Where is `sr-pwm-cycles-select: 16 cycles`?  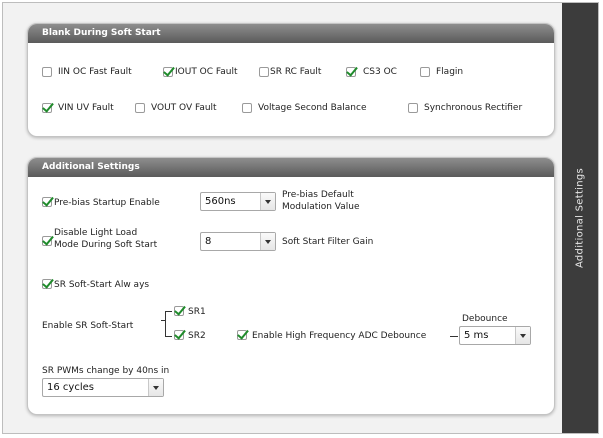 sr-pwm-cycles-select: 16 cycles is located at coordinates (103, 387).